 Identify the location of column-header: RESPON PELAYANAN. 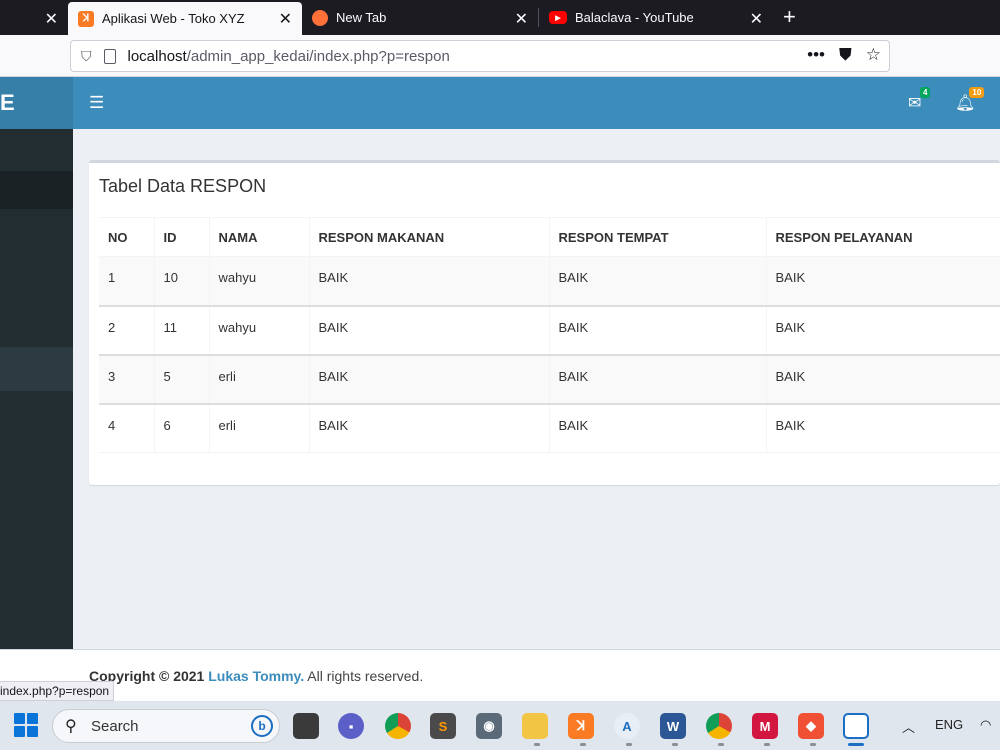
(882, 237).